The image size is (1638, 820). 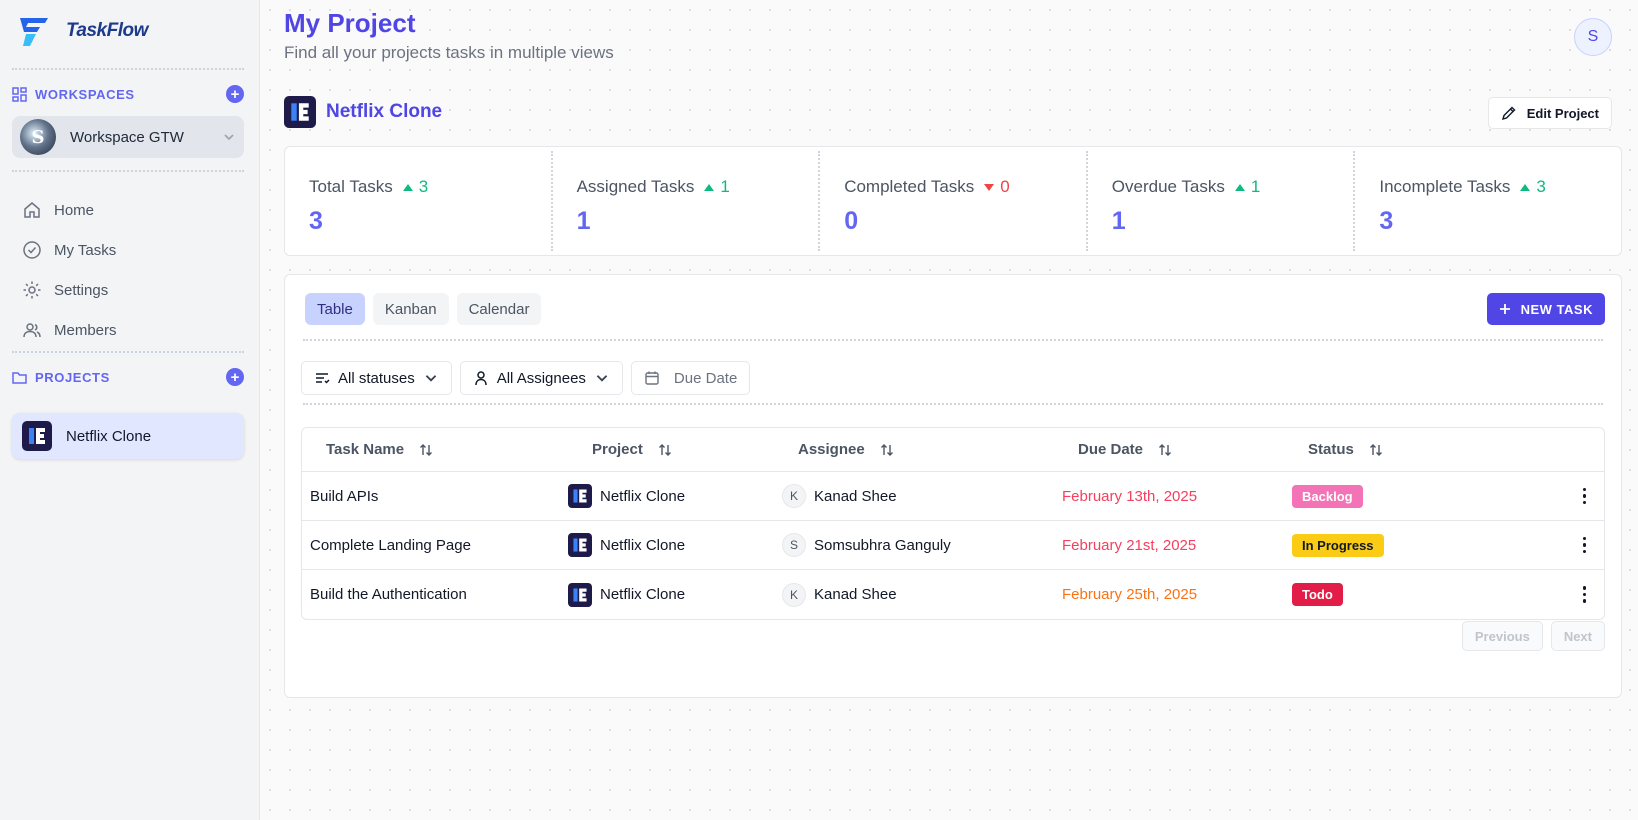 I want to click on pagination: Previous Next, so click(x=1533, y=636).